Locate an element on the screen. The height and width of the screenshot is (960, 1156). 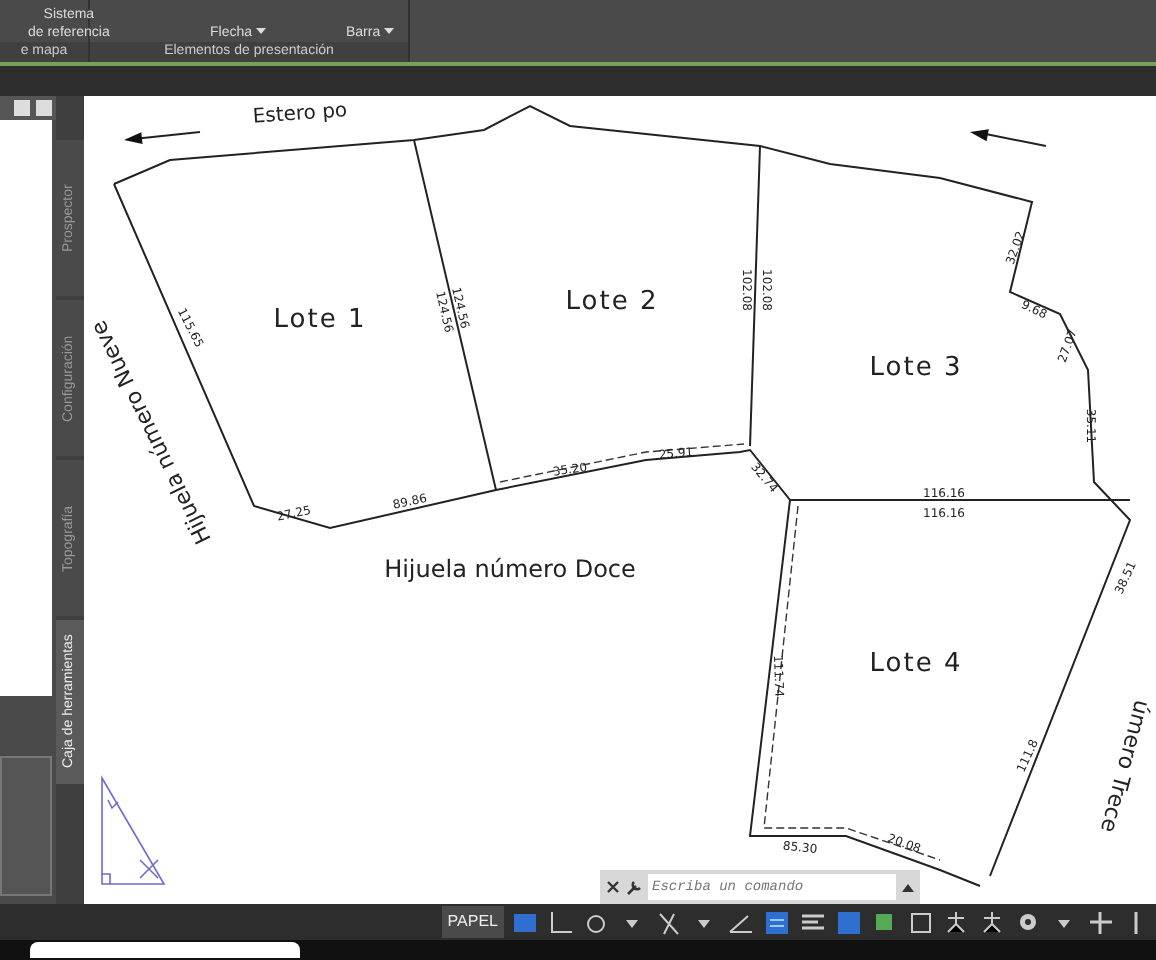
frame-icon is located at coordinates (921, 922).